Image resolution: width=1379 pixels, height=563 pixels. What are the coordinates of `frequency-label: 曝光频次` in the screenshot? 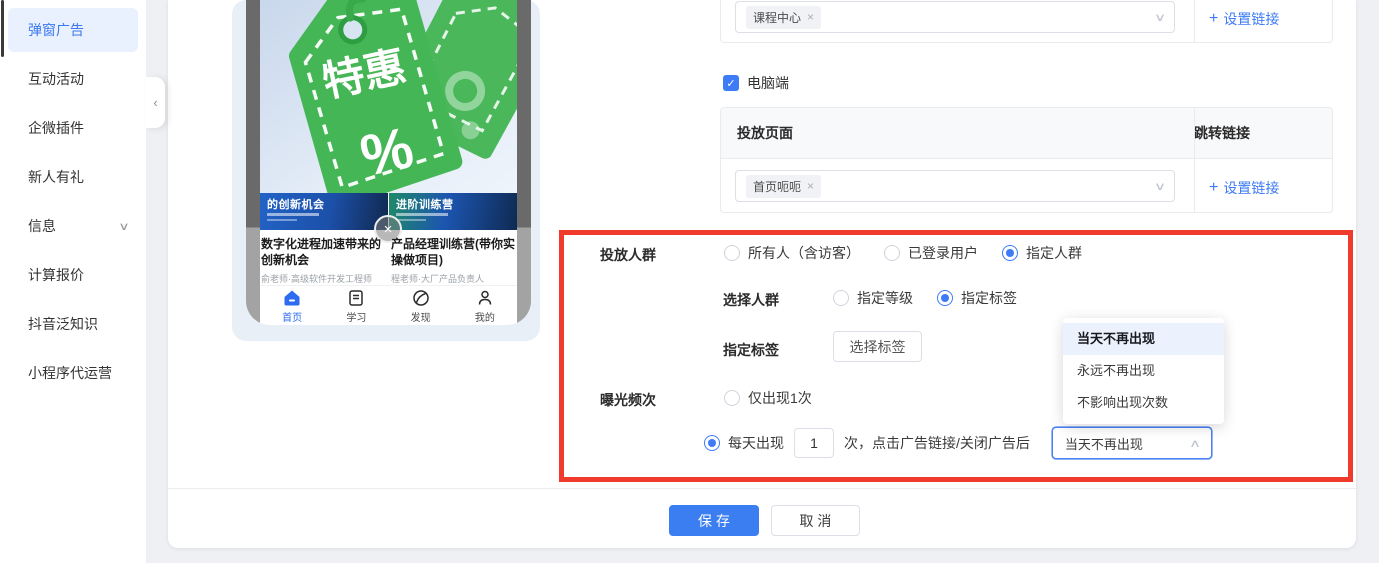 It's located at (628, 400).